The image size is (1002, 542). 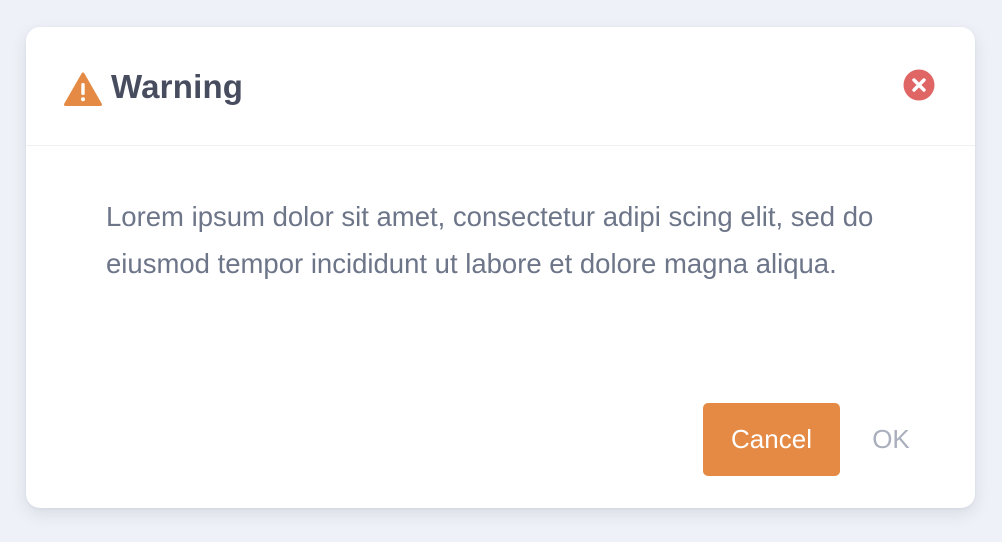 What do you see at coordinates (83, 89) in the screenshot?
I see `warning-triangle-icon` at bounding box center [83, 89].